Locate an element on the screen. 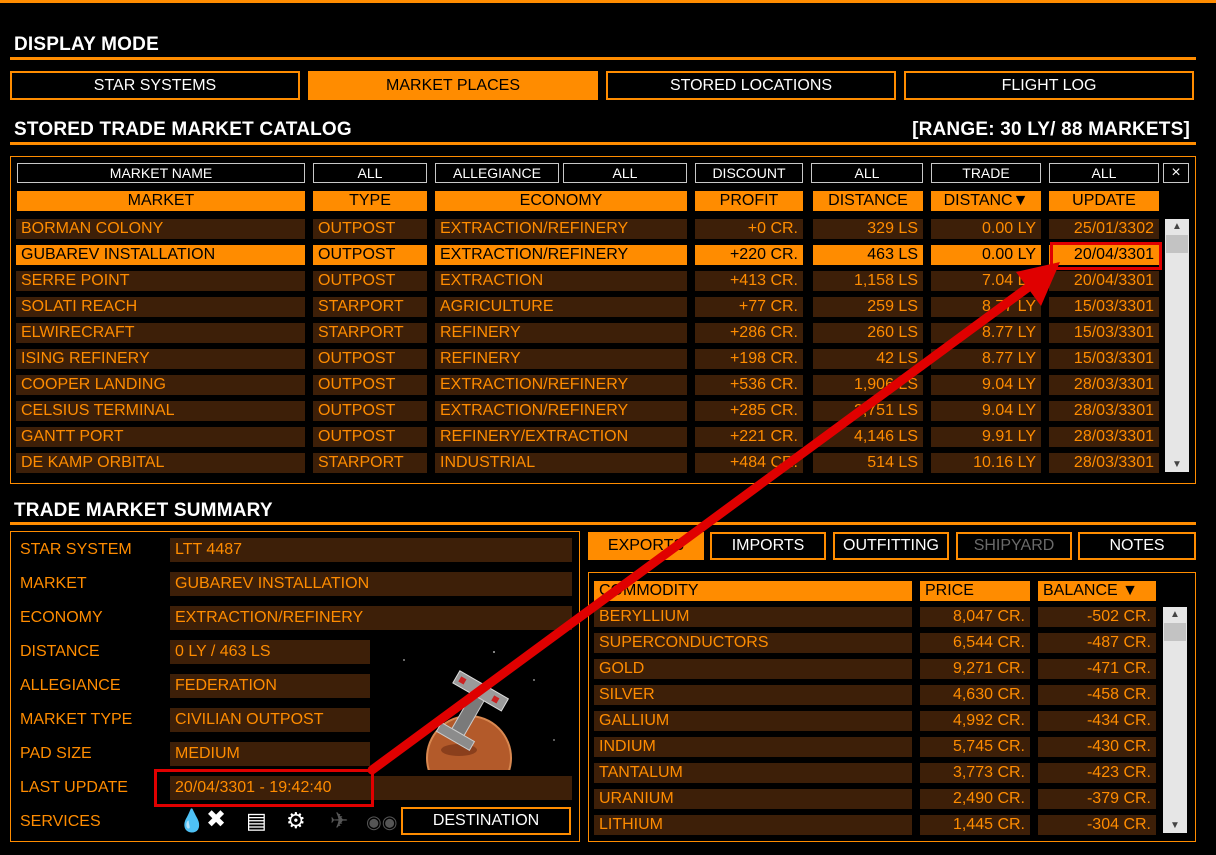 This screenshot has width=1216, height=855. market-cell: ELWIRECRAFT is located at coordinates (160, 333).